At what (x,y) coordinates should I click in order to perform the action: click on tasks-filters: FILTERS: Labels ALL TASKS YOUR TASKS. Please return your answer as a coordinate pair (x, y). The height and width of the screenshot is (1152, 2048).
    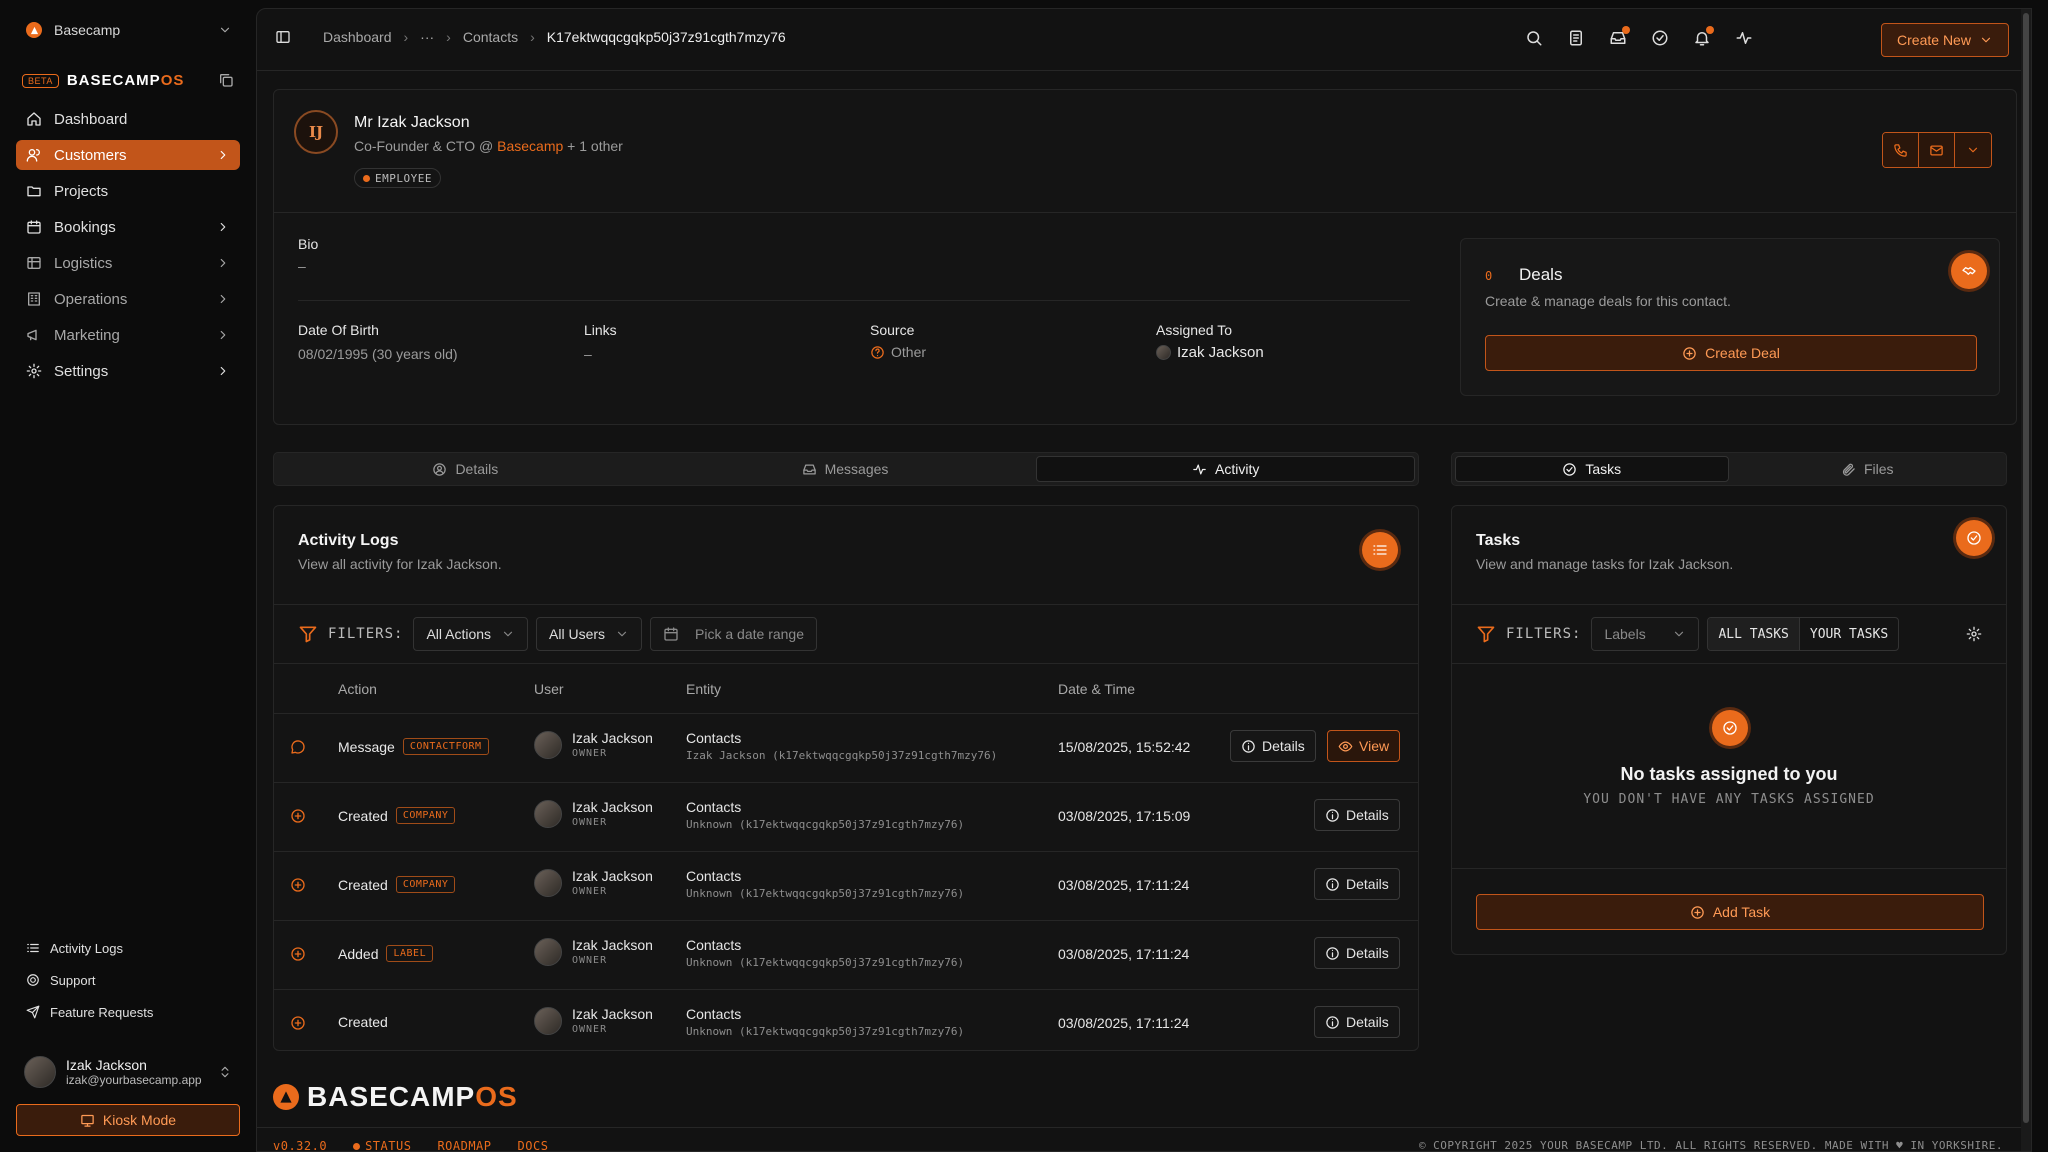
    Looking at the image, I should click on (1729, 634).